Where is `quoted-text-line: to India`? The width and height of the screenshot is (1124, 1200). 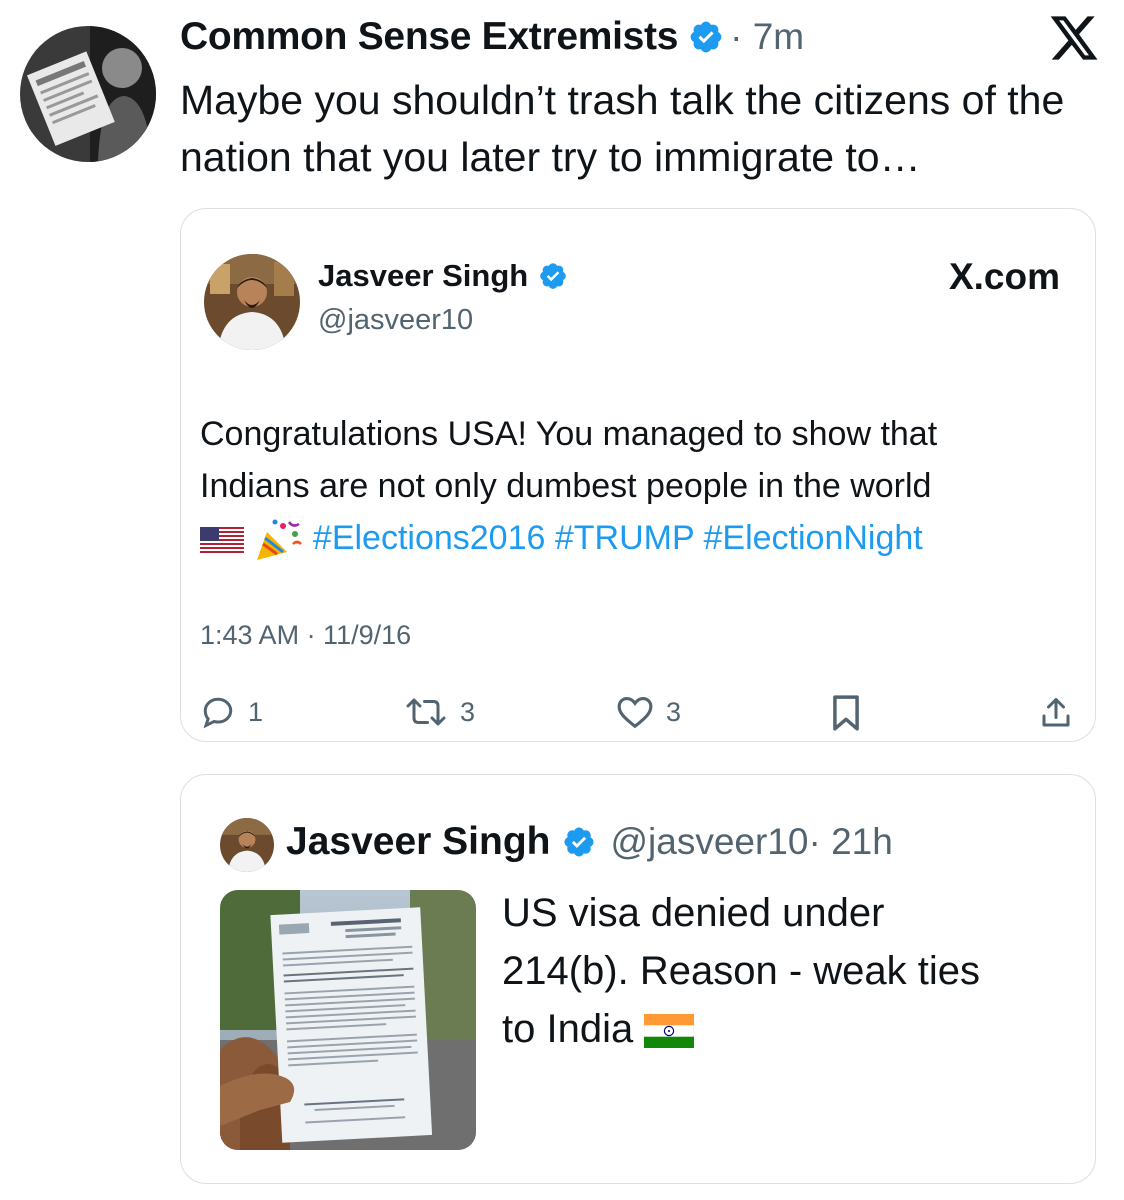
quoted-text-line: to India is located at coordinates (568, 1029).